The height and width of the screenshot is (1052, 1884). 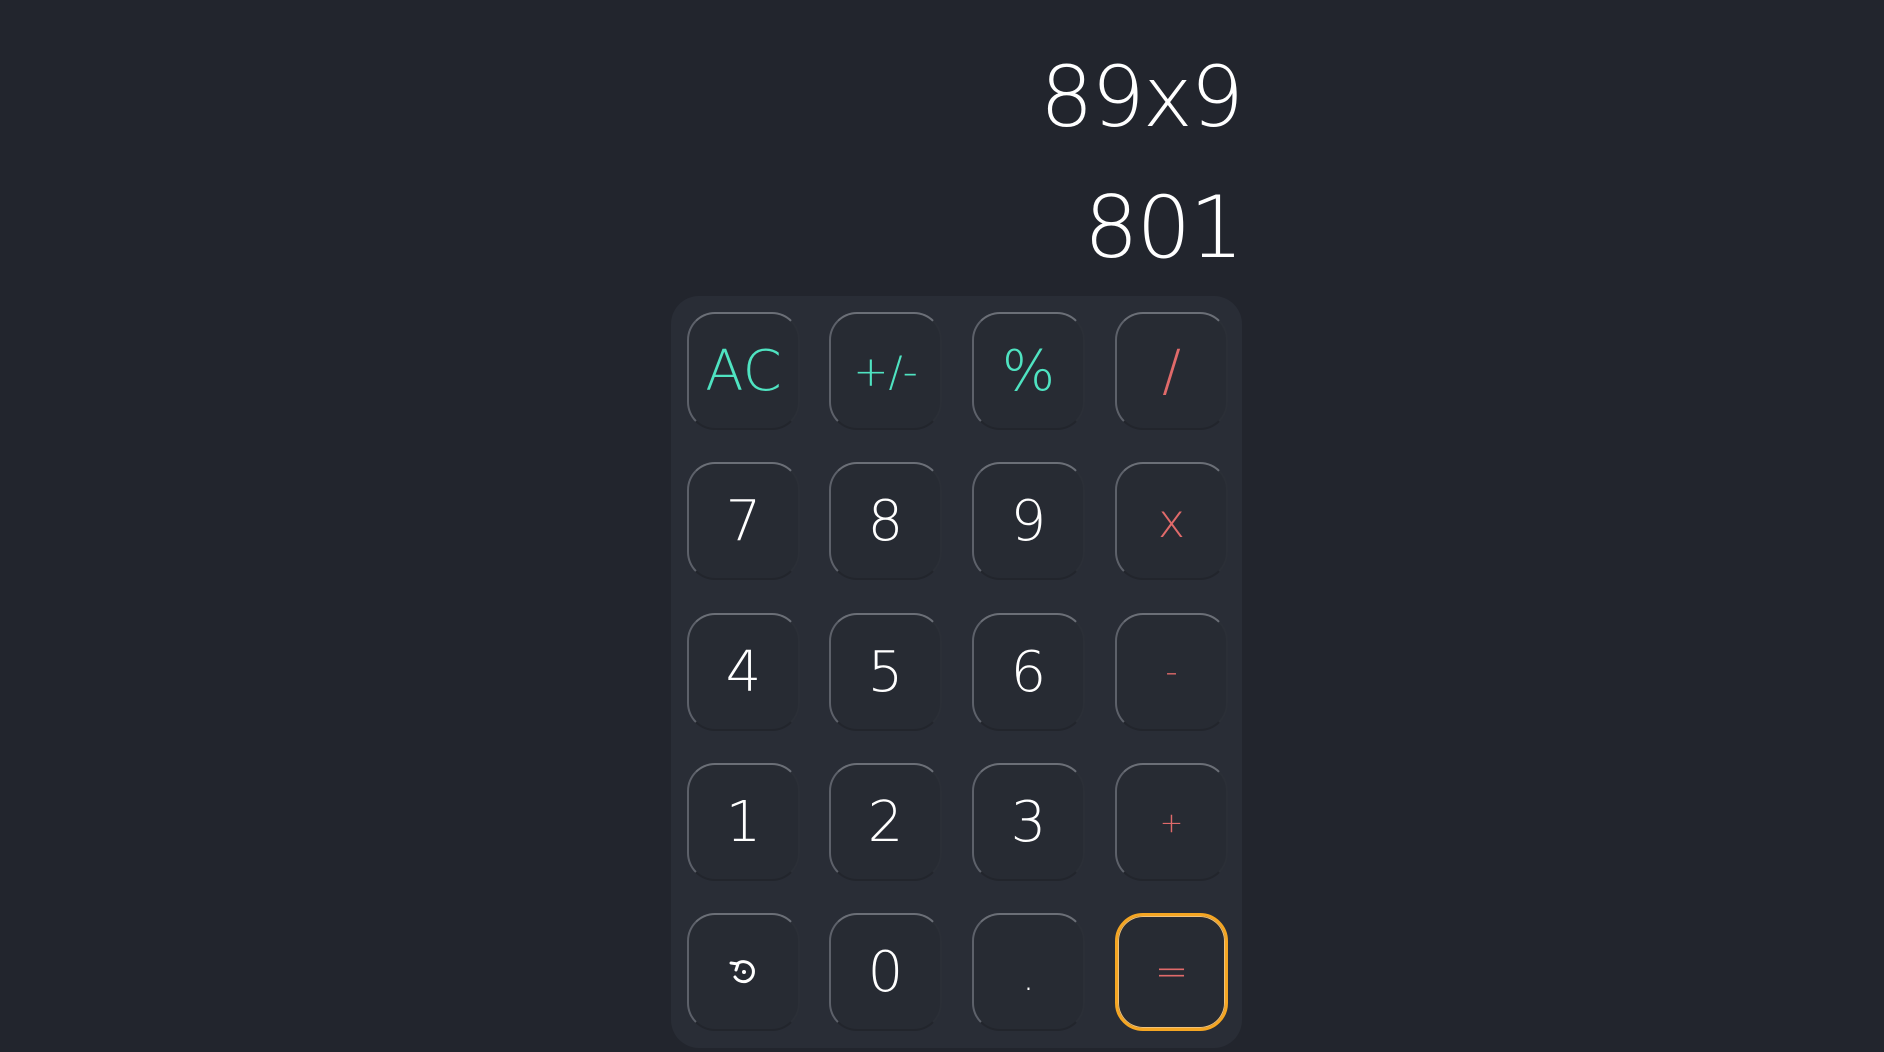 I want to click on digit-8-button: 8, so click(x=885, y=521).